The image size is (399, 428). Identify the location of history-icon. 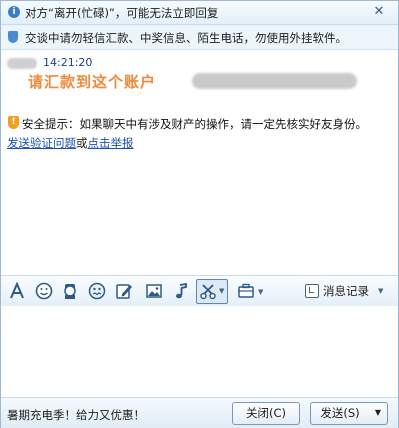
(312, 291).